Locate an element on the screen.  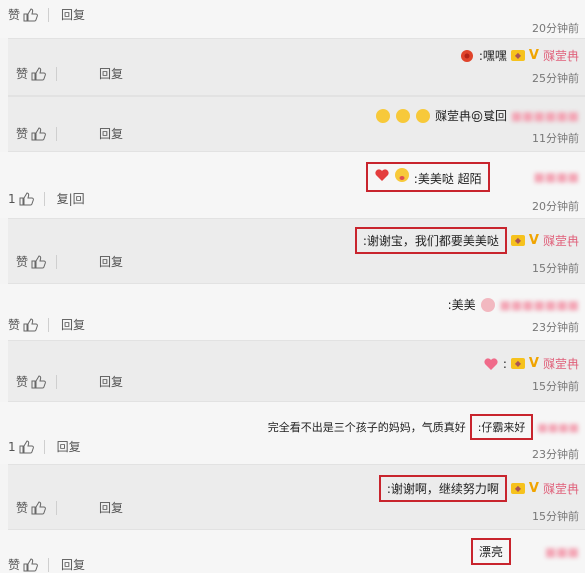
comment-text: :仔霸来好 is located at coordinates (501, 427).